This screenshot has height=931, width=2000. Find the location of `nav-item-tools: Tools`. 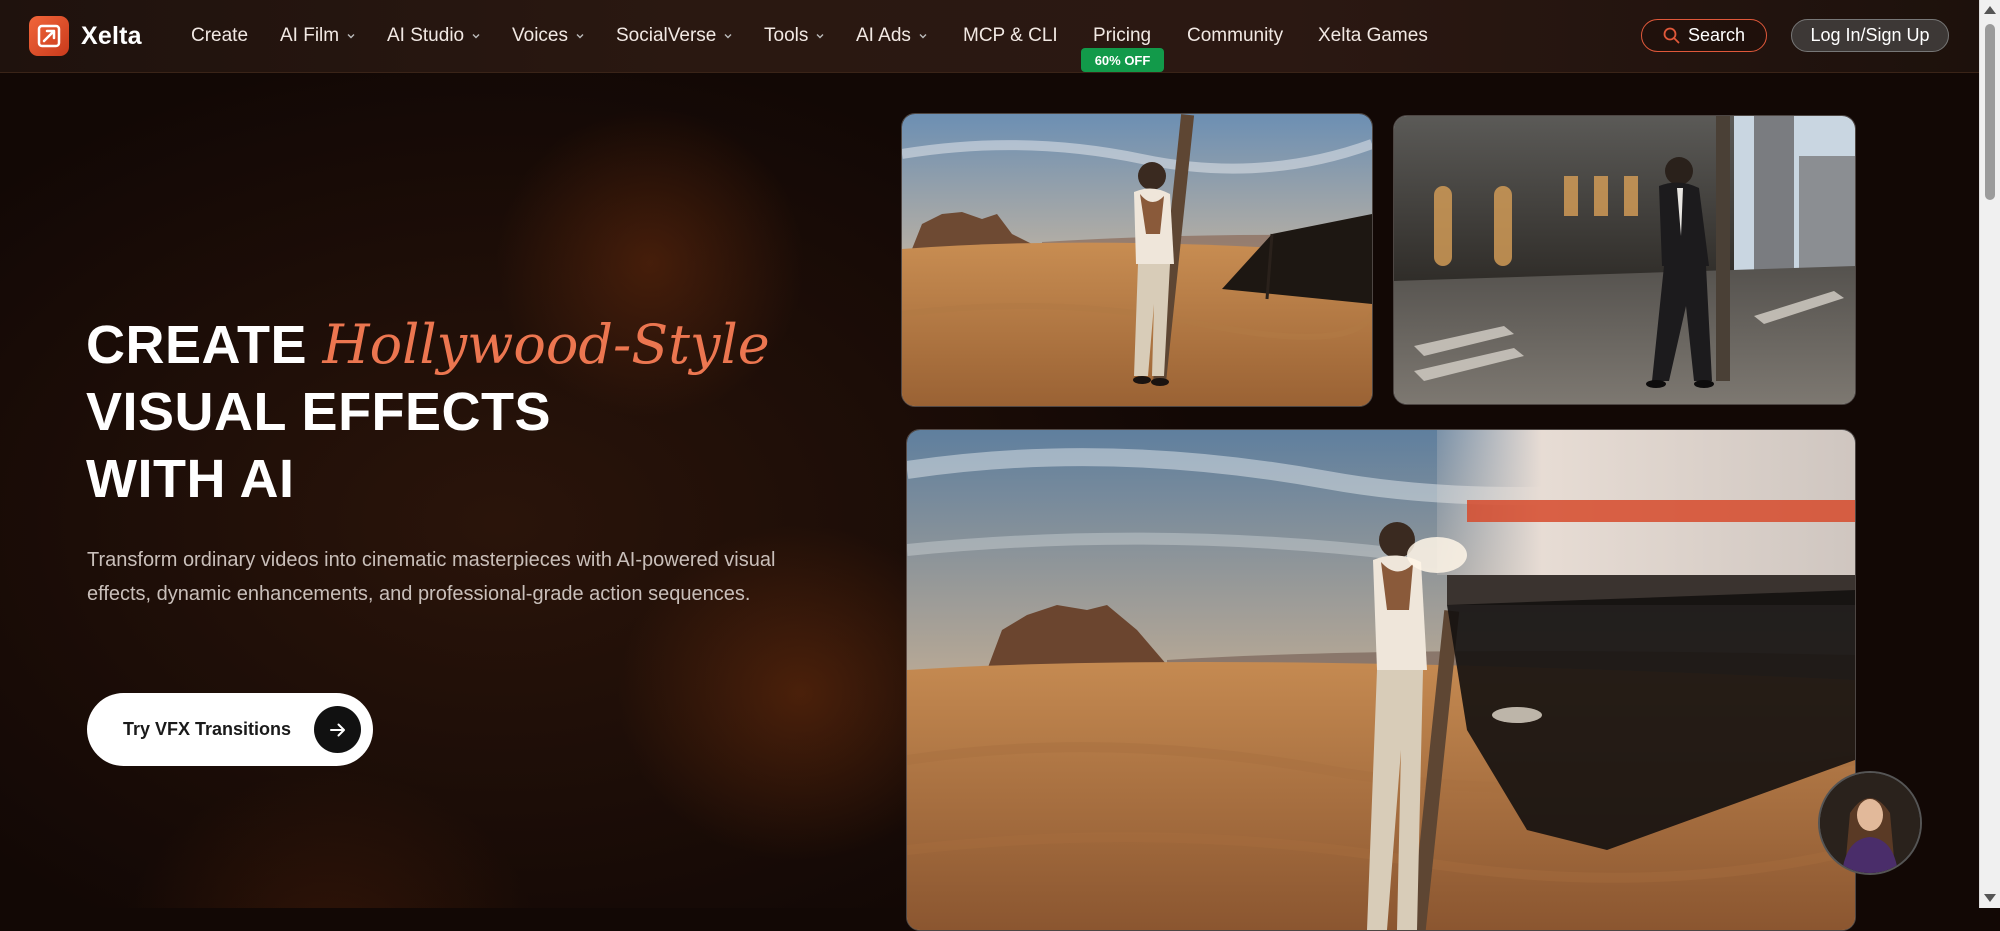

nav-item-tools: Tools is located at coordinates (795, 36).